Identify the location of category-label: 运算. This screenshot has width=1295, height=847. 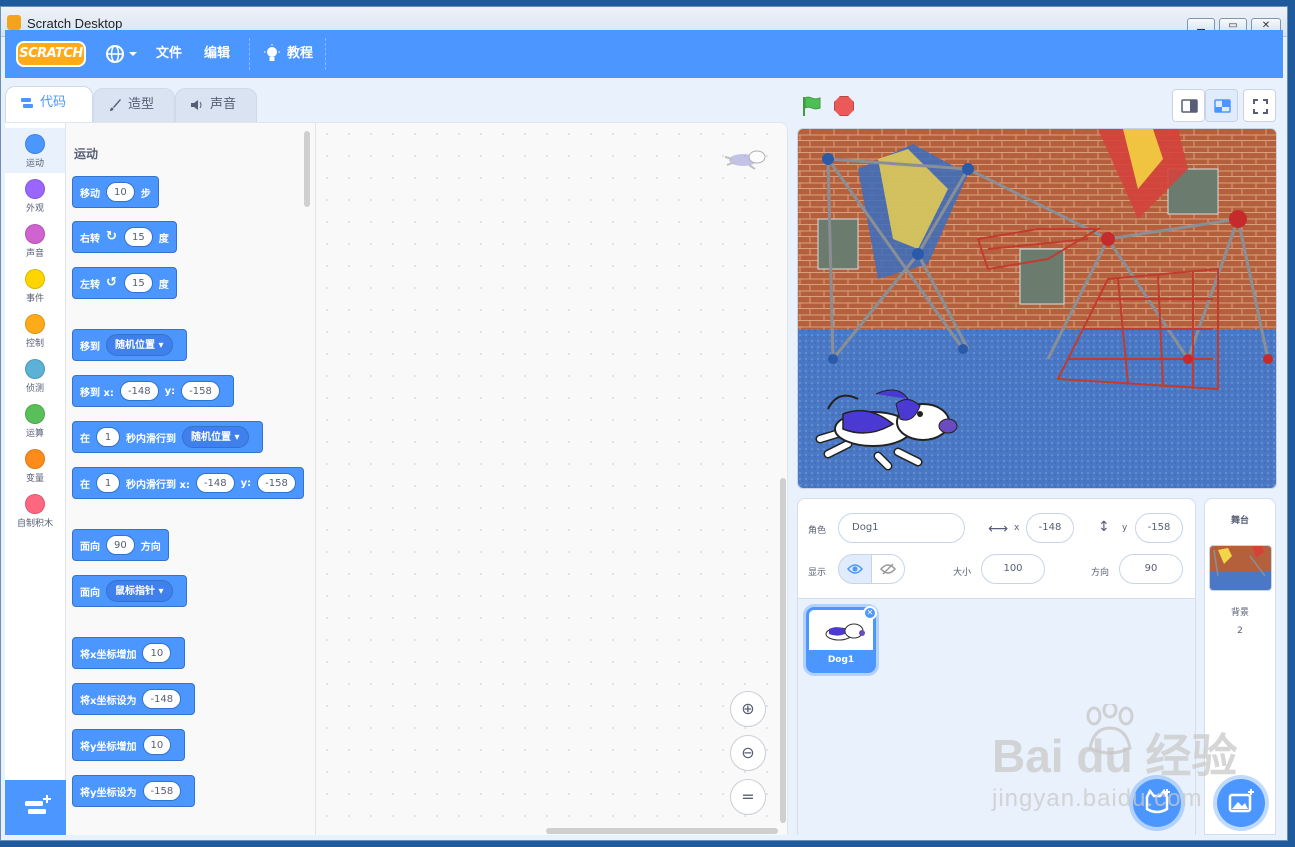
(34, 434).